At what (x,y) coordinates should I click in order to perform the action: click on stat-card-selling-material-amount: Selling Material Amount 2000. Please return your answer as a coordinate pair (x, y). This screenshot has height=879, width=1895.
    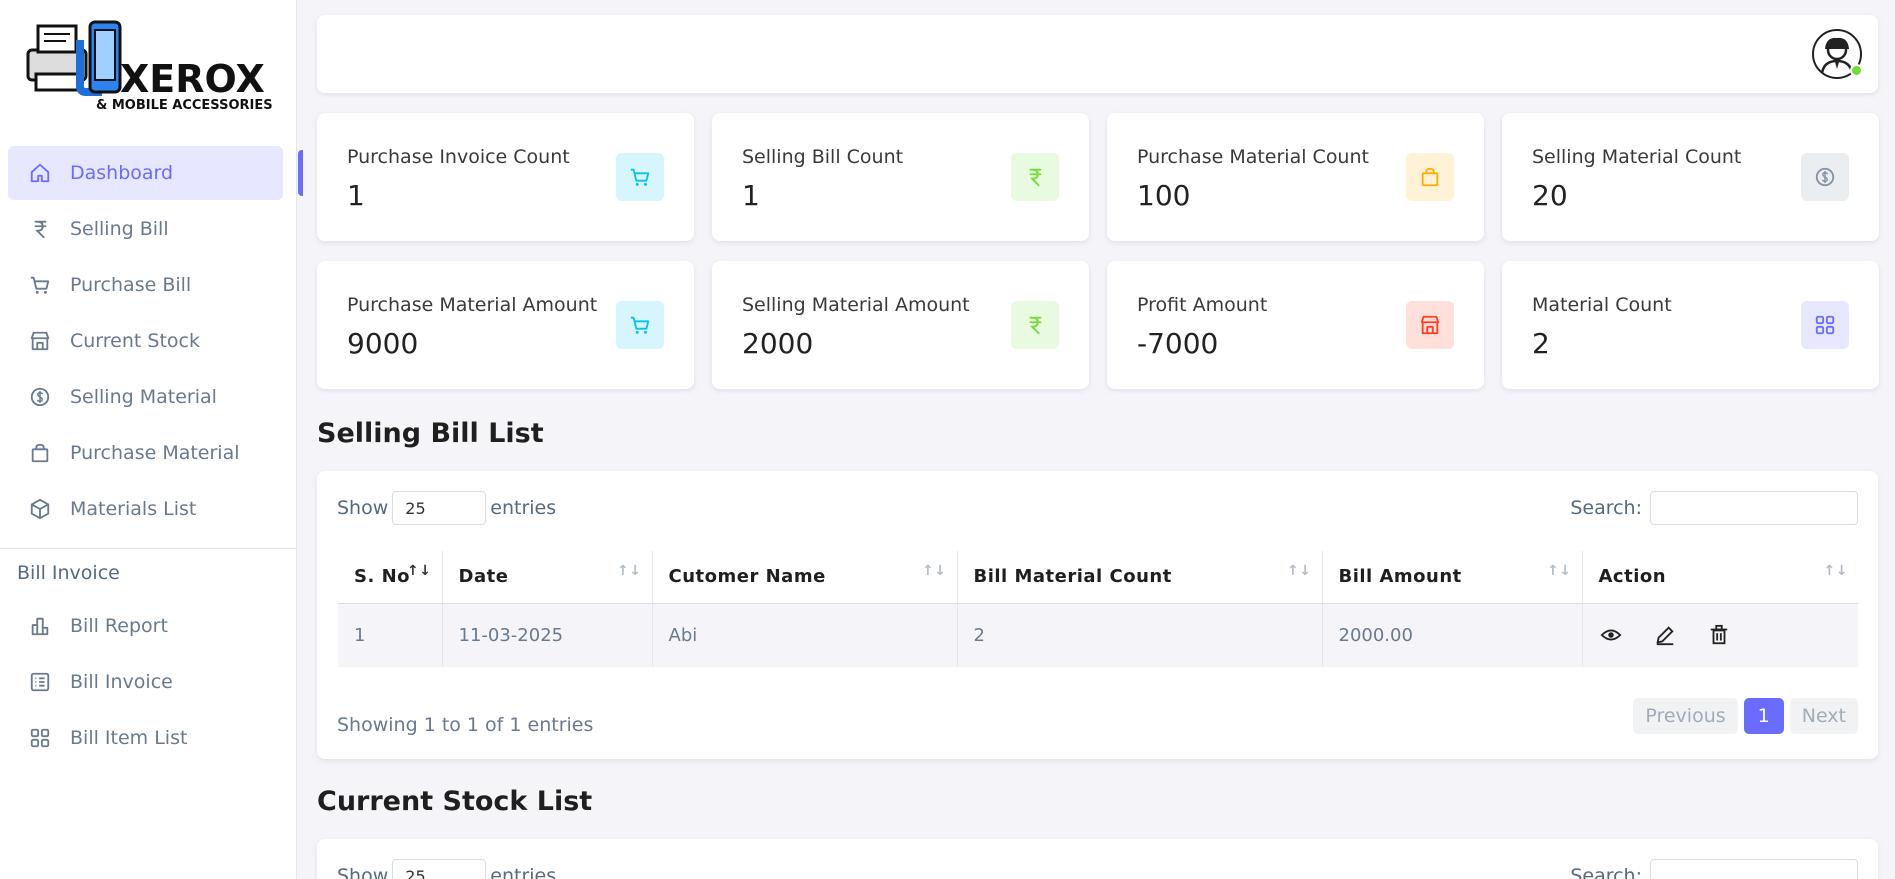
    Looking at the image, I should click on (900, 325).